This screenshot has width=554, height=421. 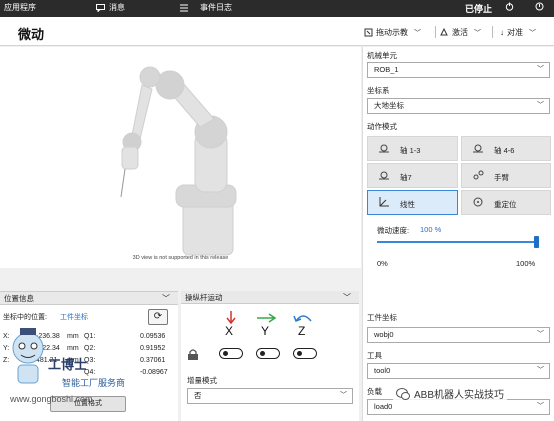 I want to click on event-log-button: 事件日志, so click(x=206, y=7).